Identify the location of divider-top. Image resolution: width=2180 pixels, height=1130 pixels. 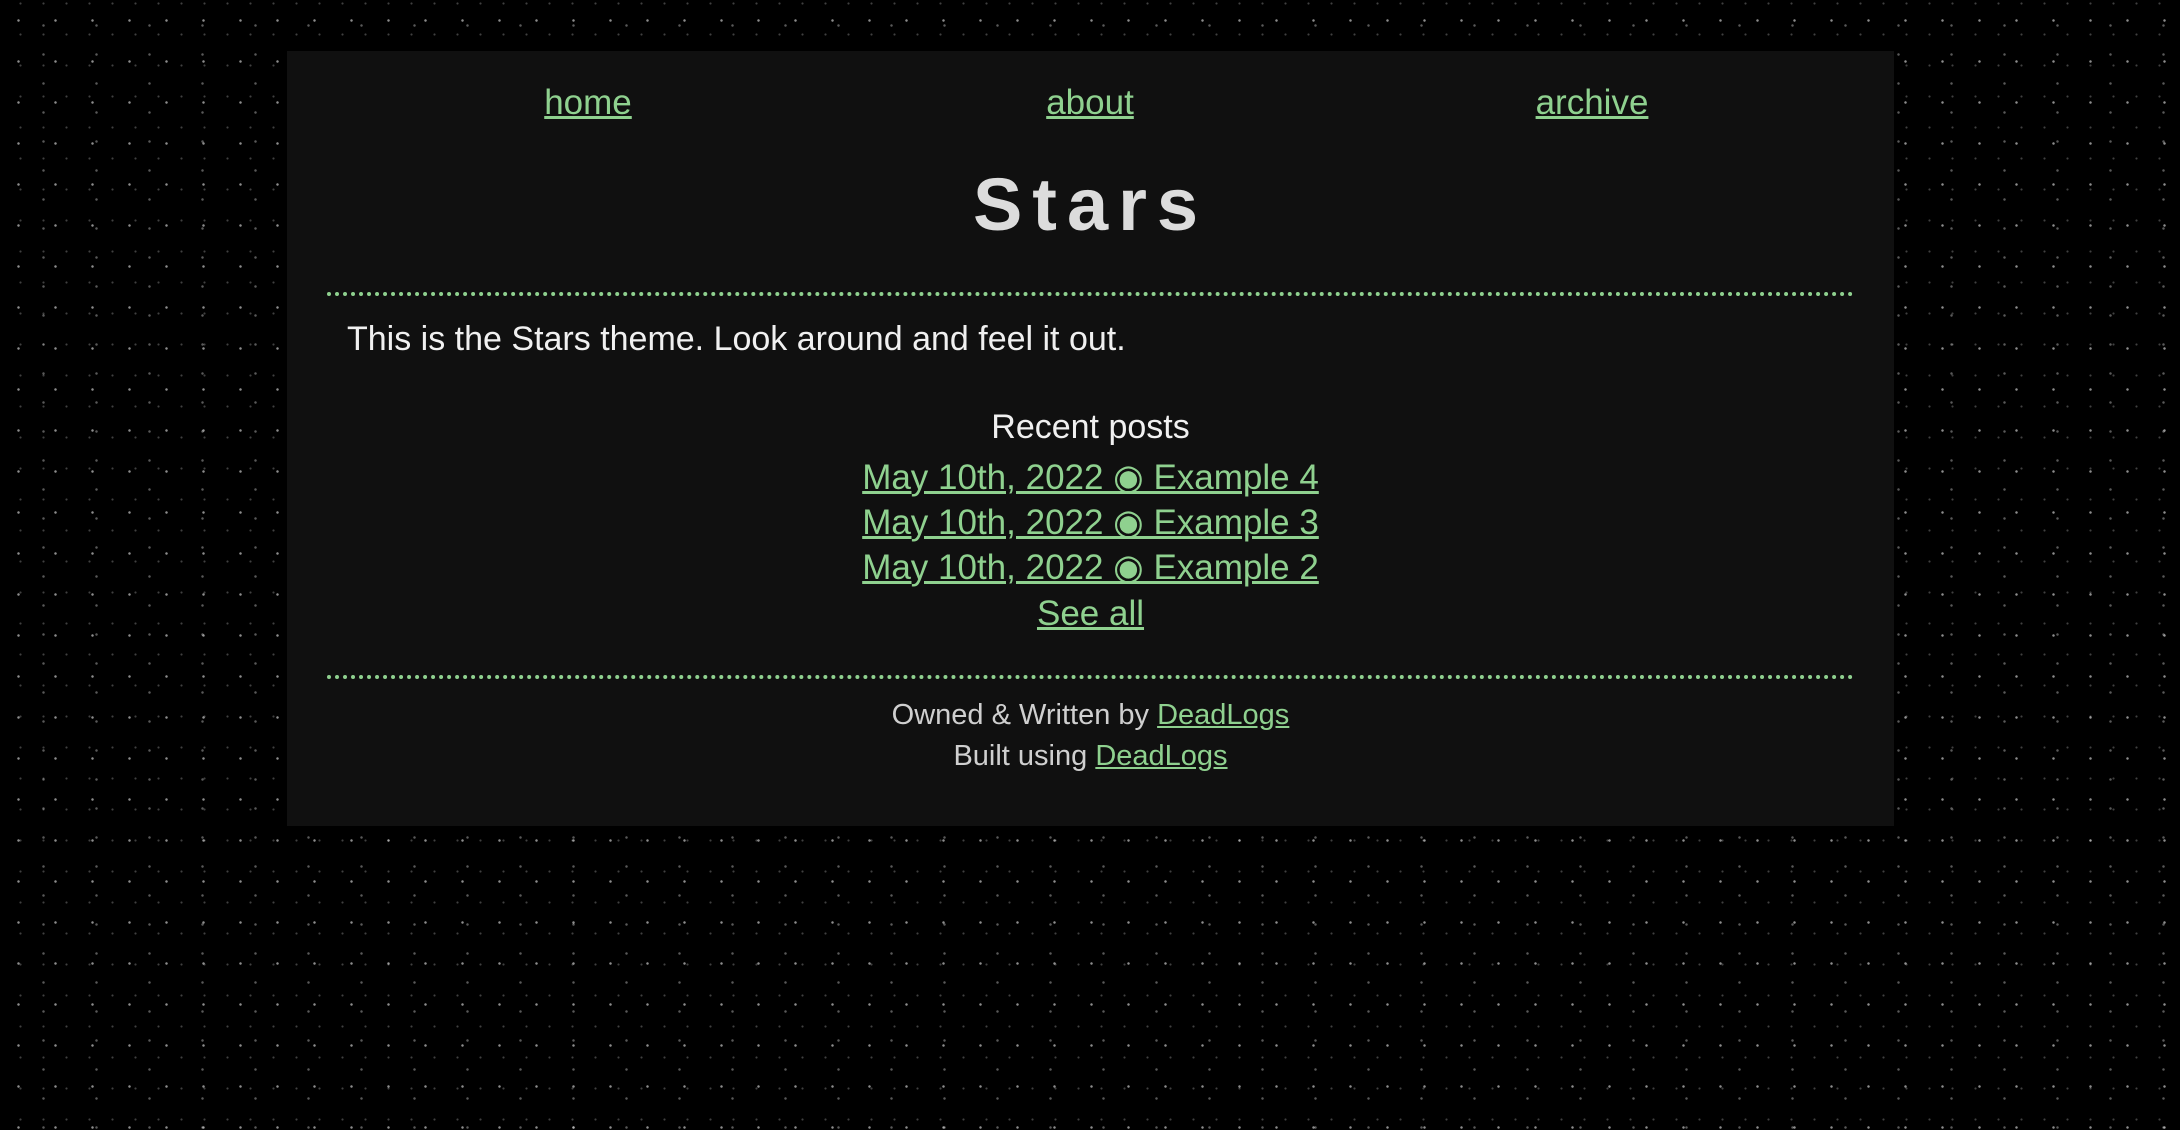
(1090, 294).